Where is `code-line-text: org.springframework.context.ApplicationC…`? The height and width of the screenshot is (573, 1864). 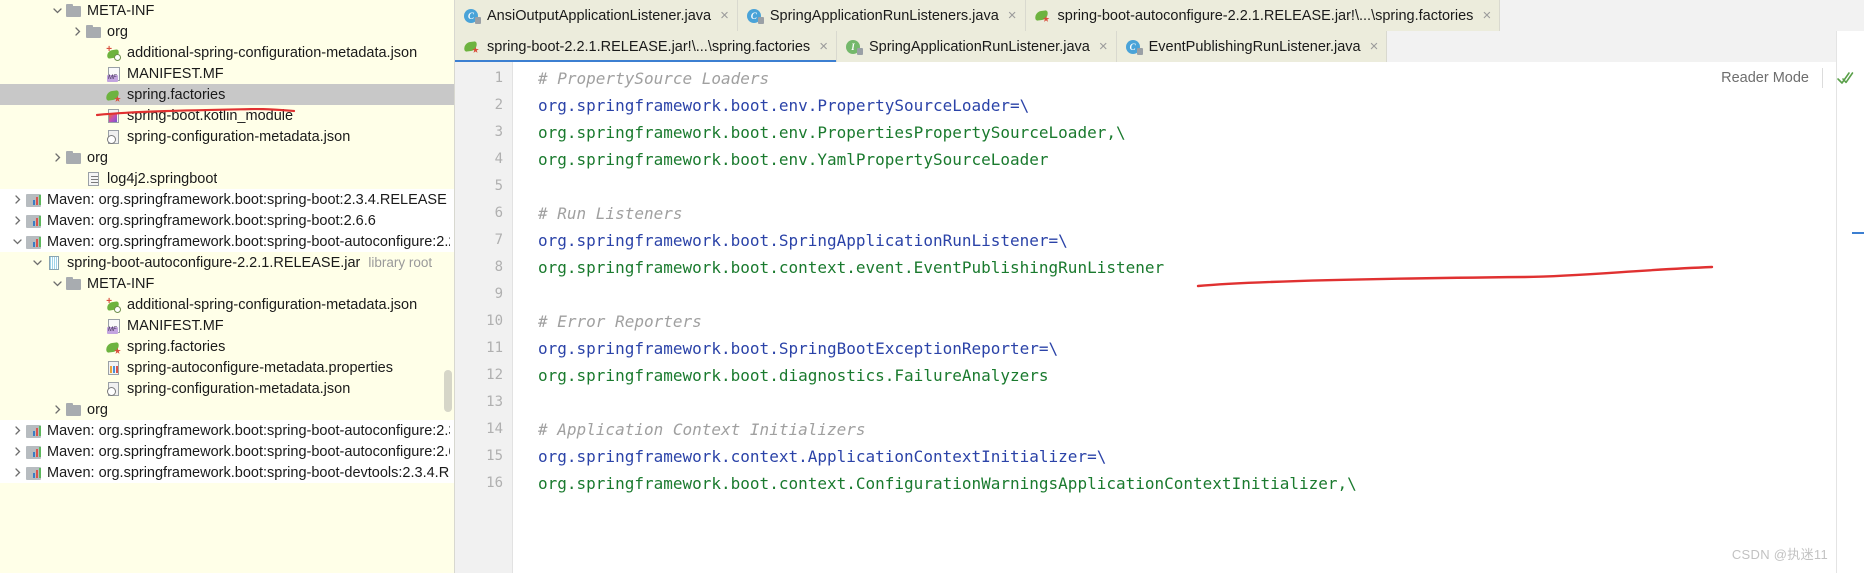
code-line-text: org.springframework.context.ApplicationC… is located at coordinates (822, 456).